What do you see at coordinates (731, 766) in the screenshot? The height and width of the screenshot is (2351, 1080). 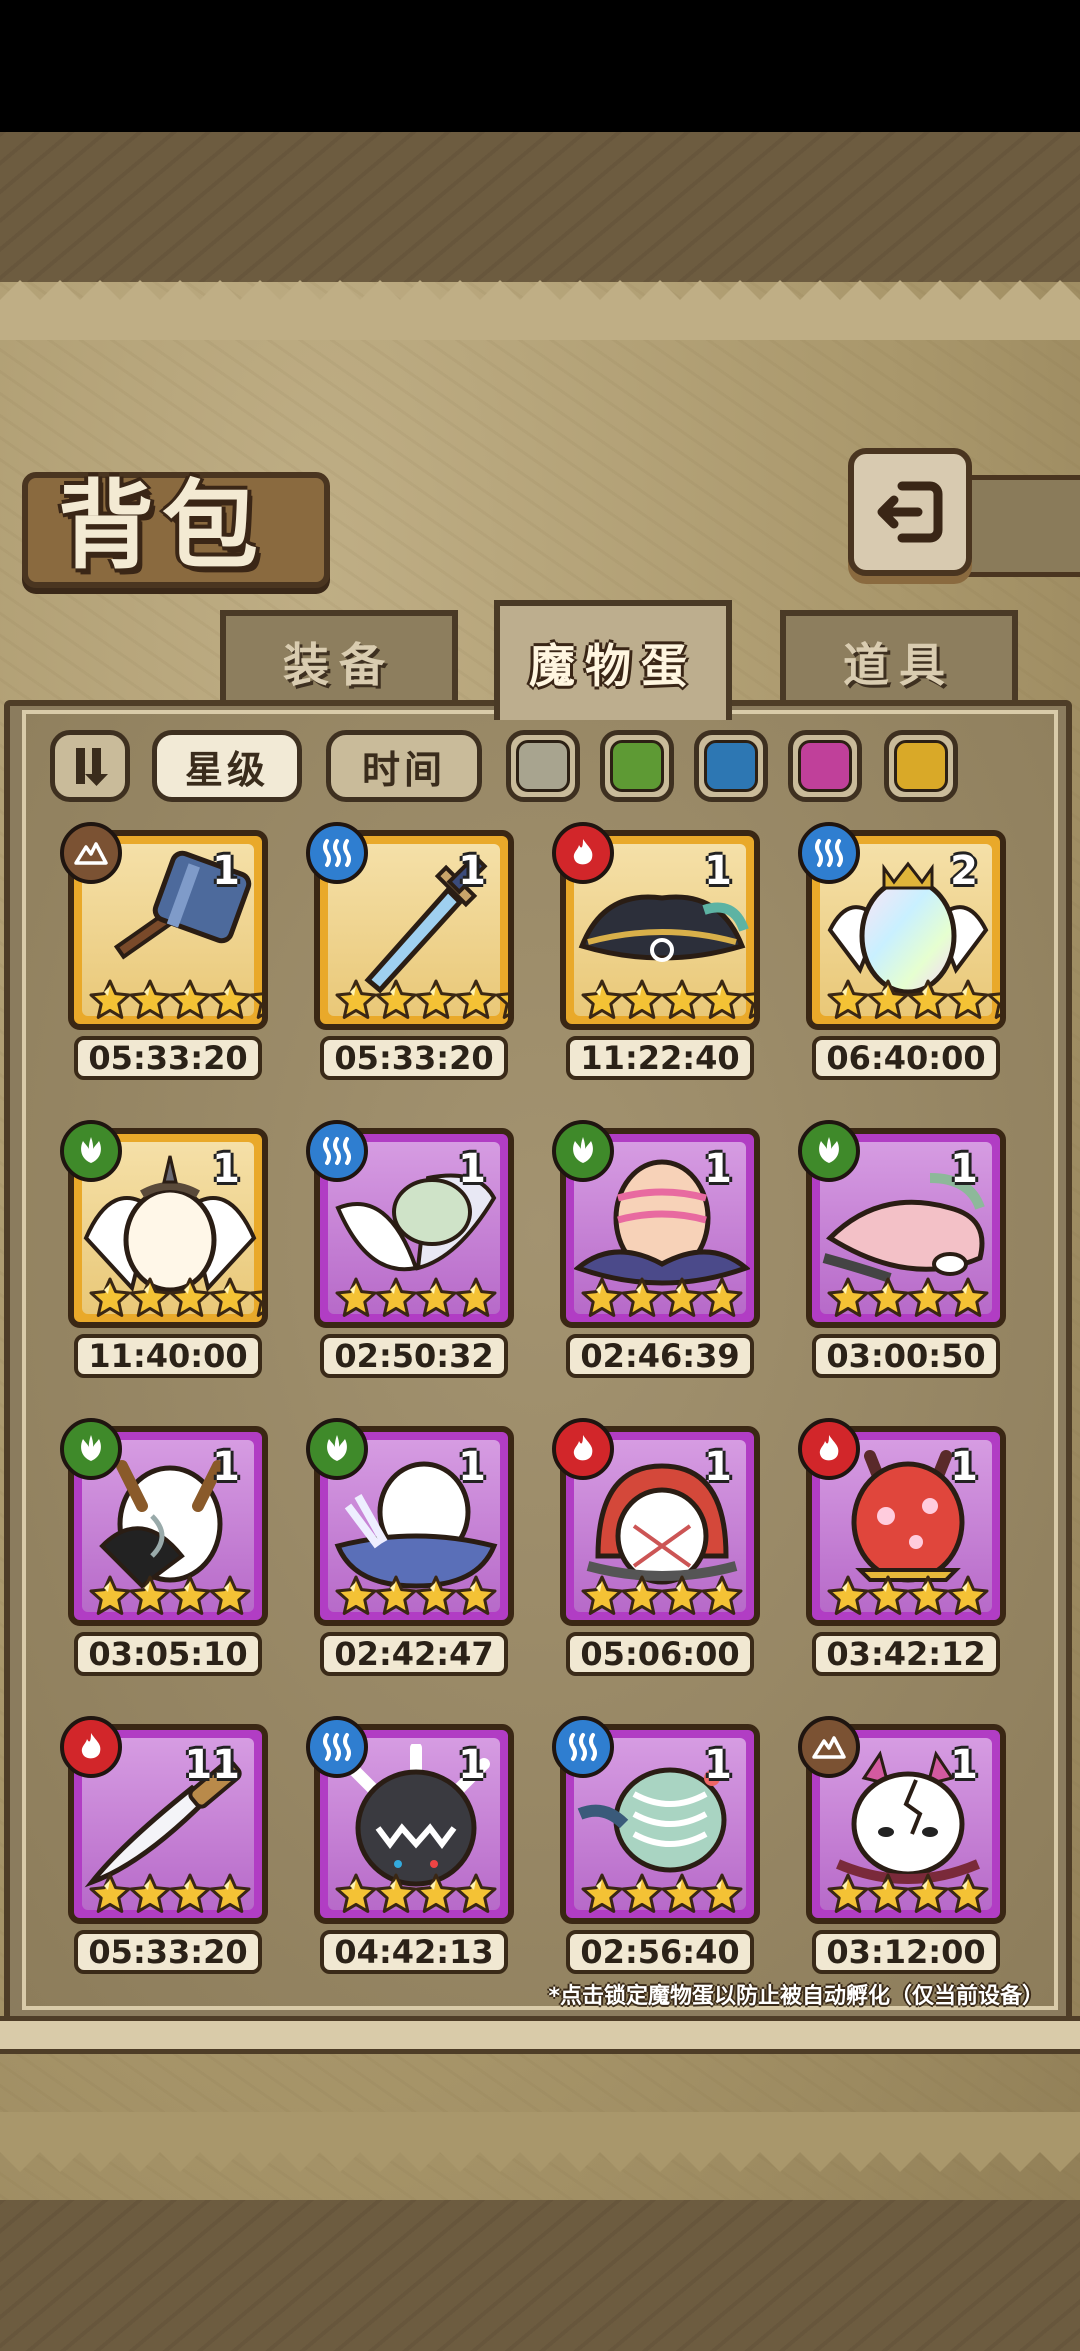 I see `rarity-filter-rare` at bounding box center [731, 766].